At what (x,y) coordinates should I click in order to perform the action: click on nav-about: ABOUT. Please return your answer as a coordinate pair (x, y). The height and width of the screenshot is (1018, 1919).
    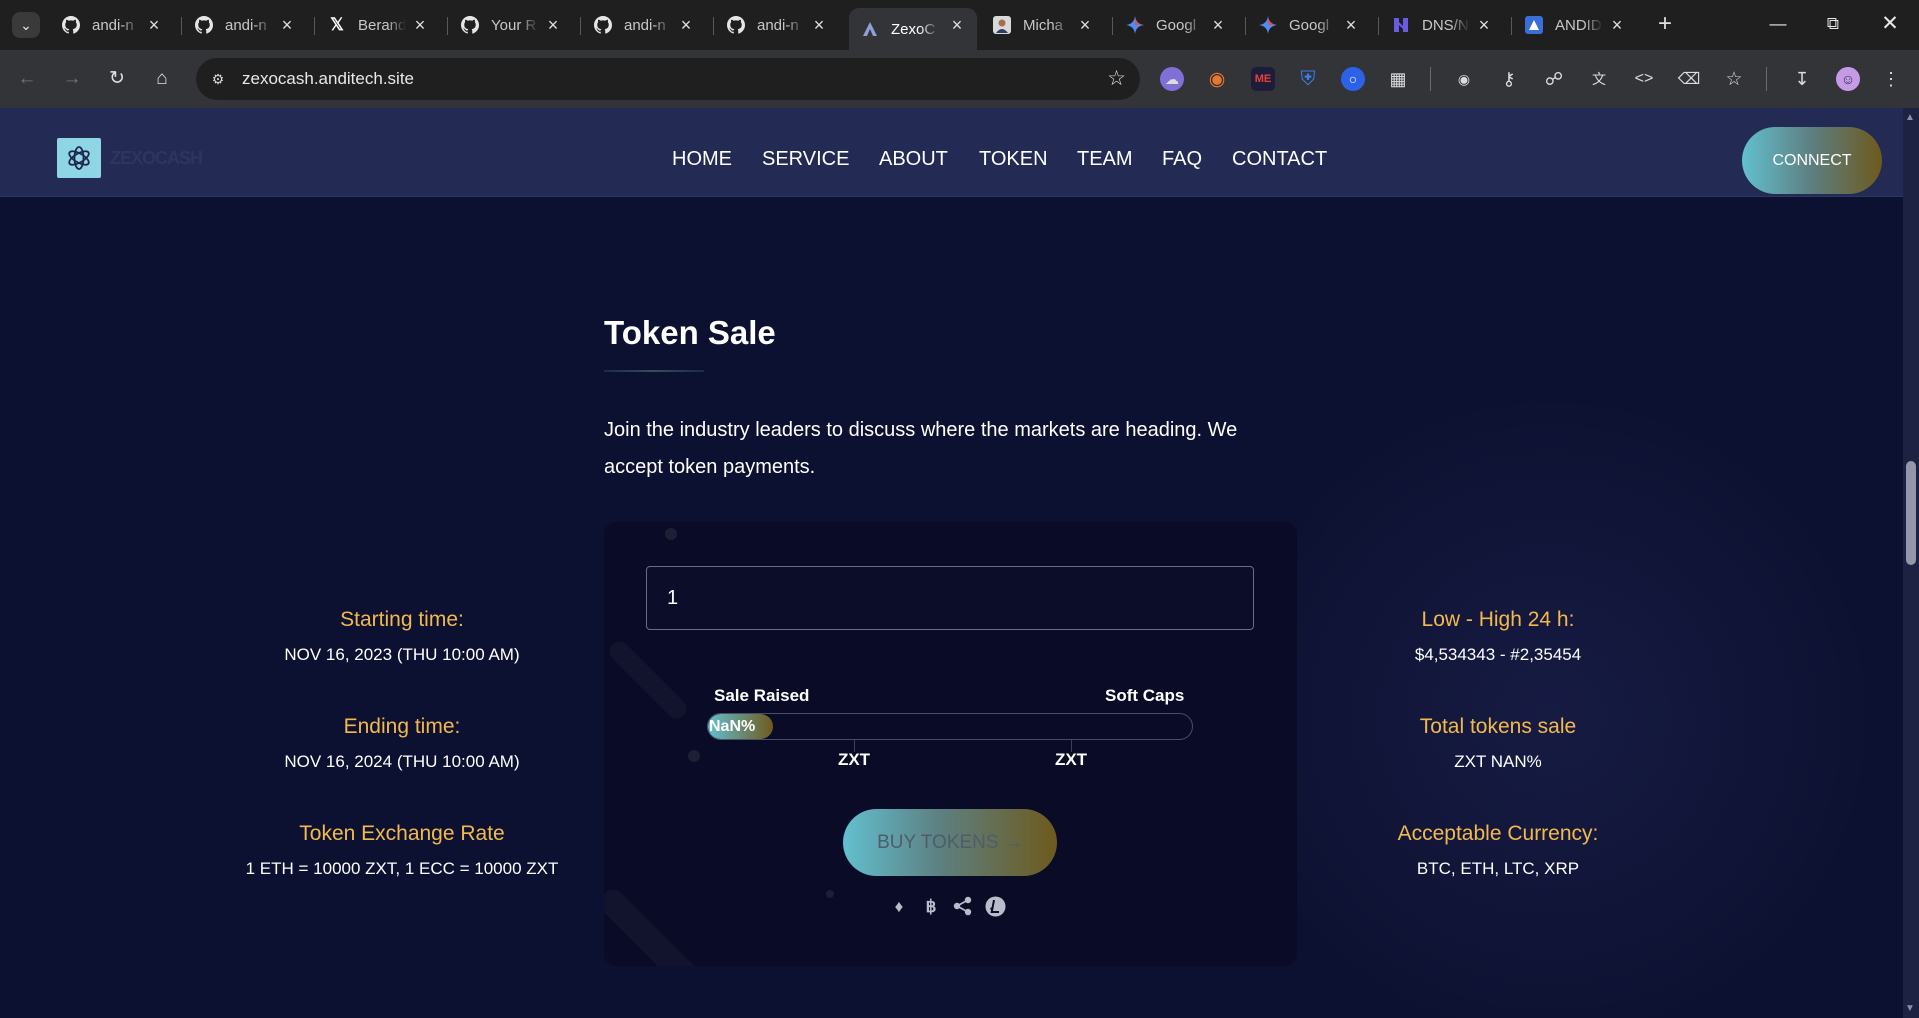
    Looking at the image, I should click on (913, 159).